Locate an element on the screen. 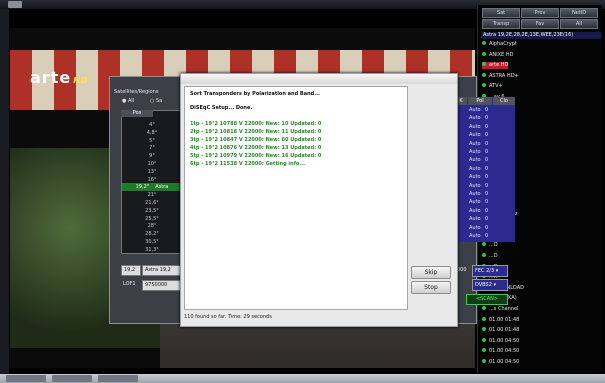 The width and height of the screenshot is (605, 383). satellite-row: 7° is located at coordinates (152, 148).